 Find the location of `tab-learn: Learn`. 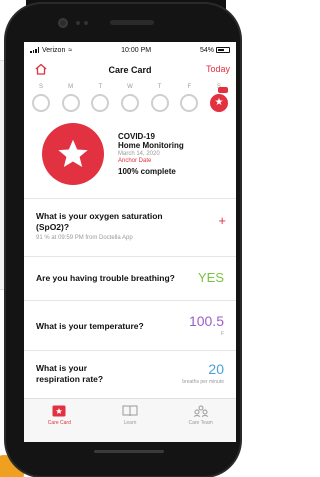

tab-learn: Learn is located at coordinates (130, 420).